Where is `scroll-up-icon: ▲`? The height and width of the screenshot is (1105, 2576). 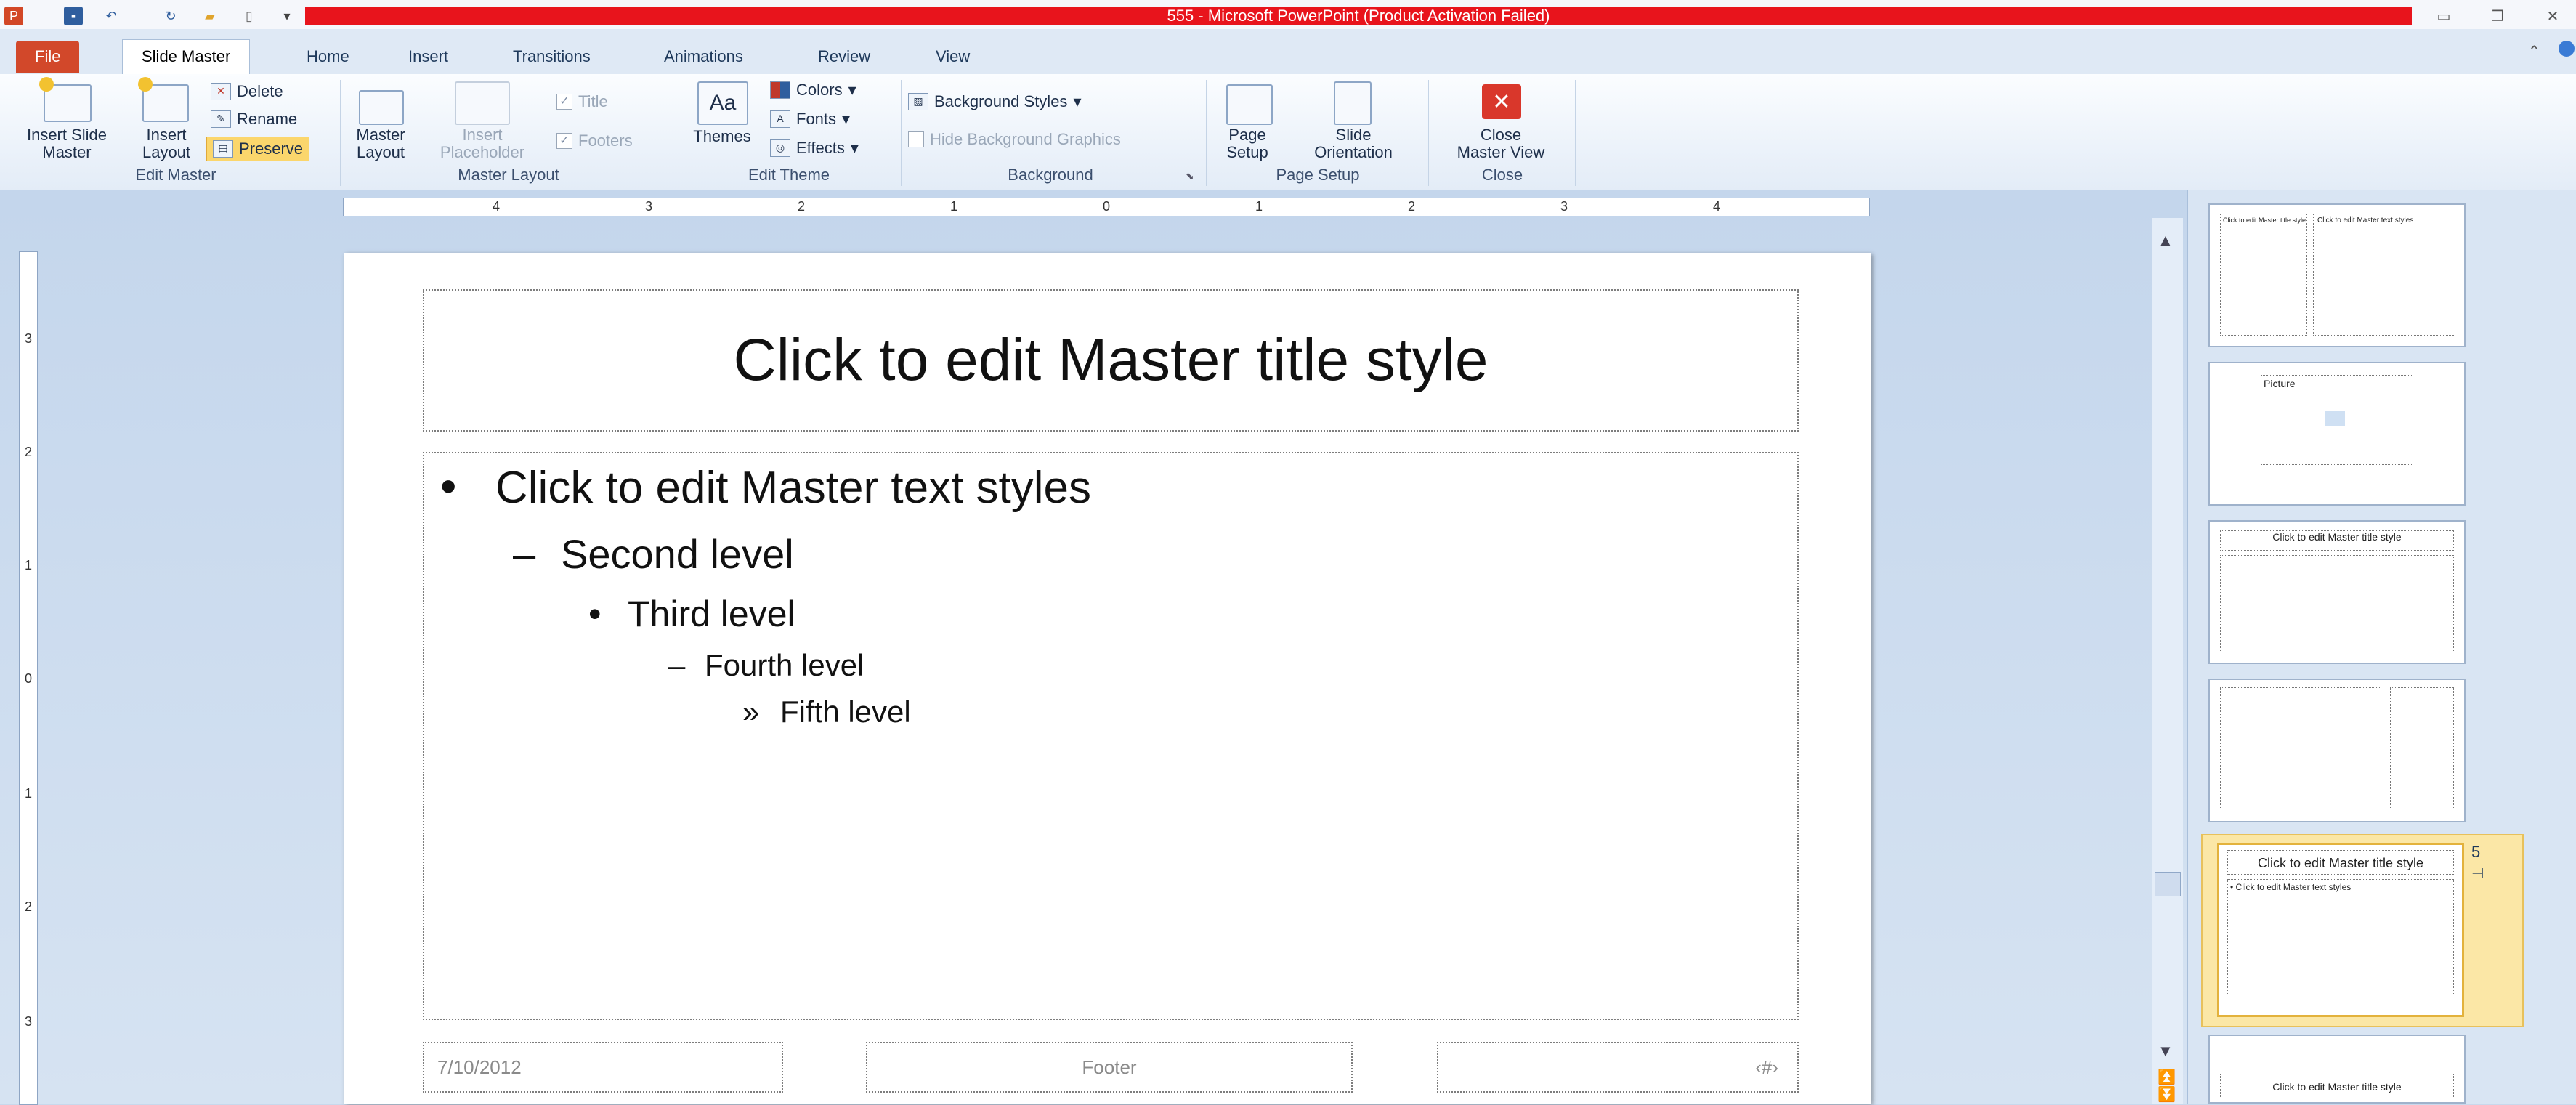 scroll-up-icon: ▲ is located at coordinates (2166, 240).